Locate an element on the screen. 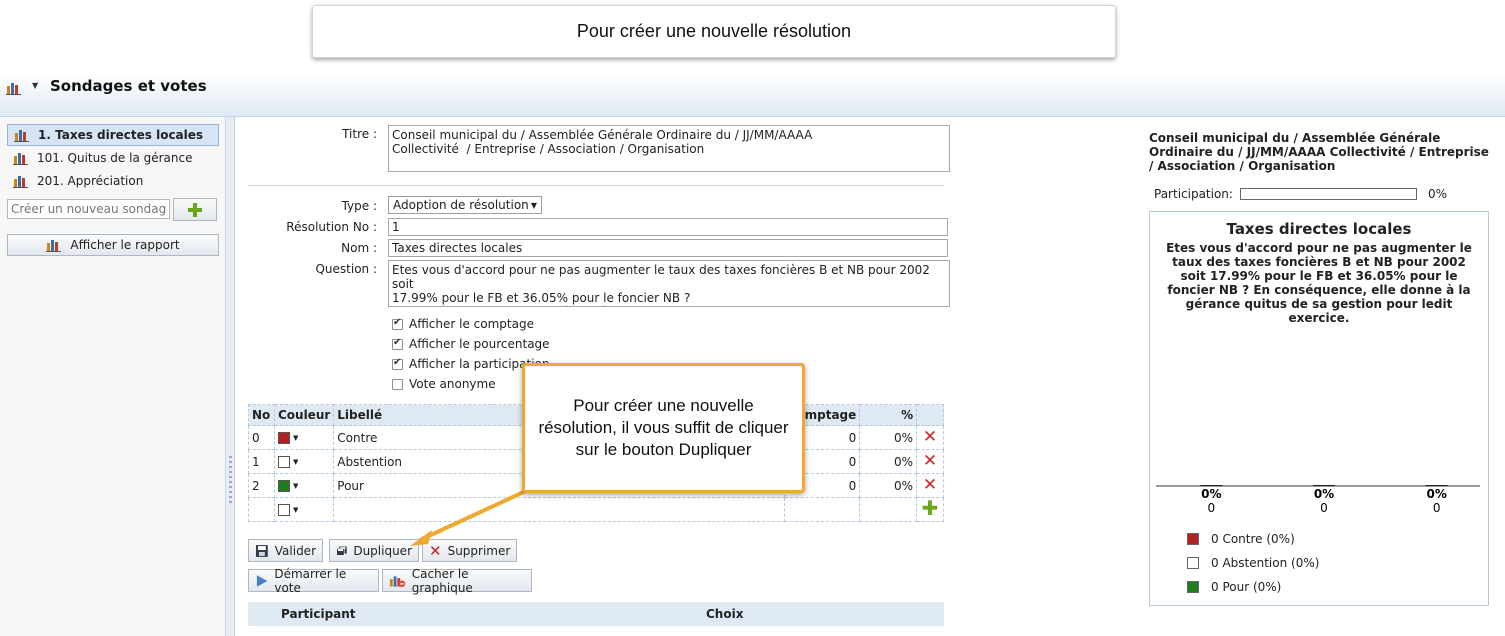 The image size is (1505, 636). plus-icon: ✚ is located at coordinates (930, 508).